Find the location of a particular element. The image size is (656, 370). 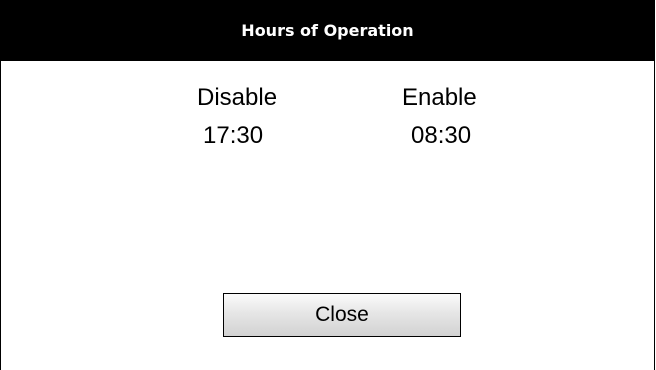

dialog-title: Hours of Operation is located at coordinates (327, 30).